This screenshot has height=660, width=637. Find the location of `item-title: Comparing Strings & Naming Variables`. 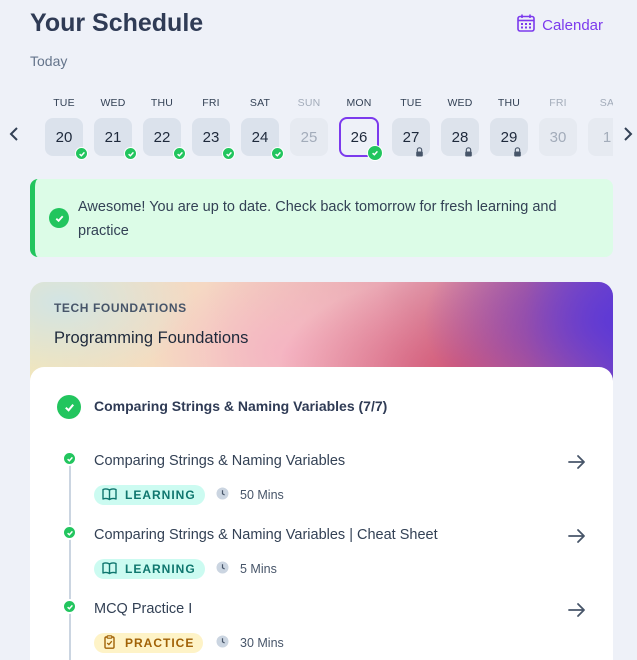

item-title: Comparing Strings & Naming Variables is located at coordinates (219, 461).